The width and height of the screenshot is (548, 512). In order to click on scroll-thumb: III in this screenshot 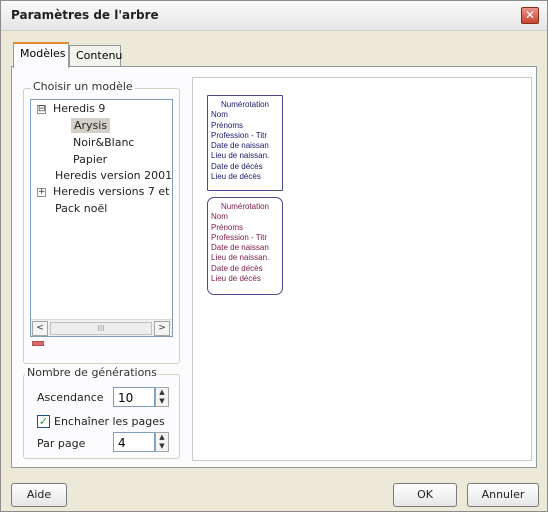, I will do `click(101, 328)`.